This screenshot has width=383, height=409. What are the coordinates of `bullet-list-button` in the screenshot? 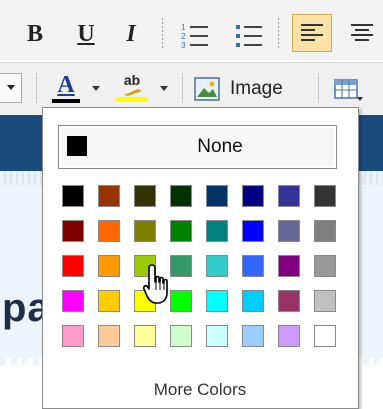 It's located at (249, 35).